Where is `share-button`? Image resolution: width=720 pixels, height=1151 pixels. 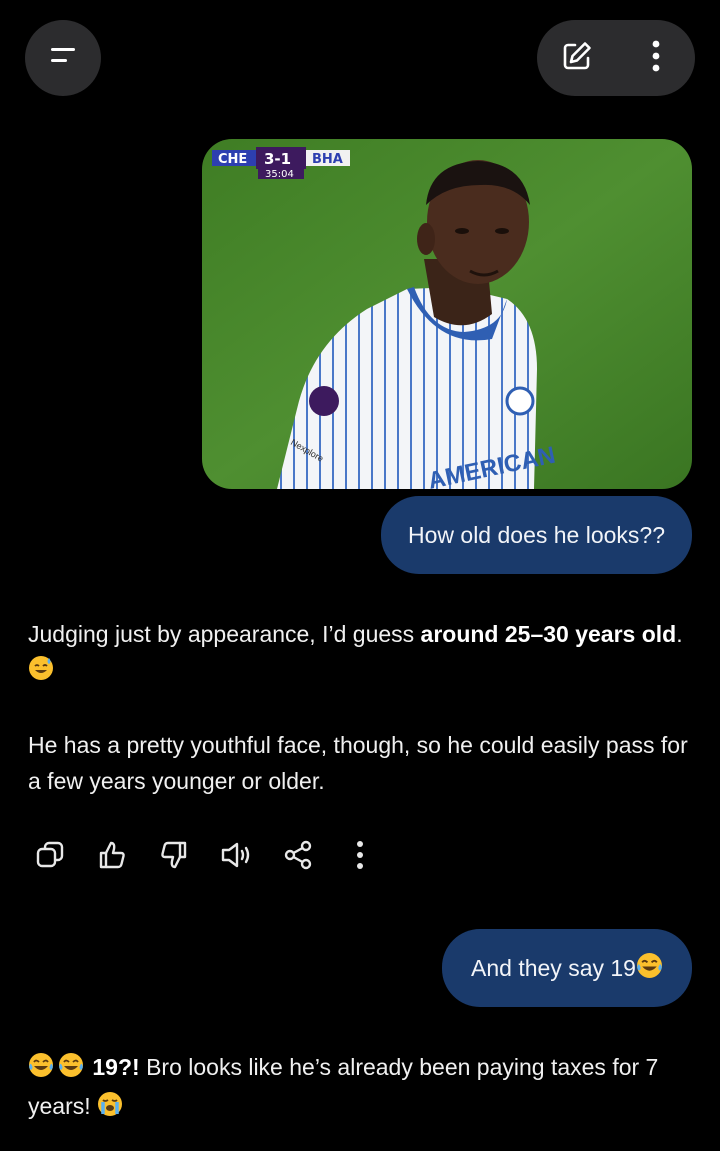
share-button is located at coordinates (298, 857).